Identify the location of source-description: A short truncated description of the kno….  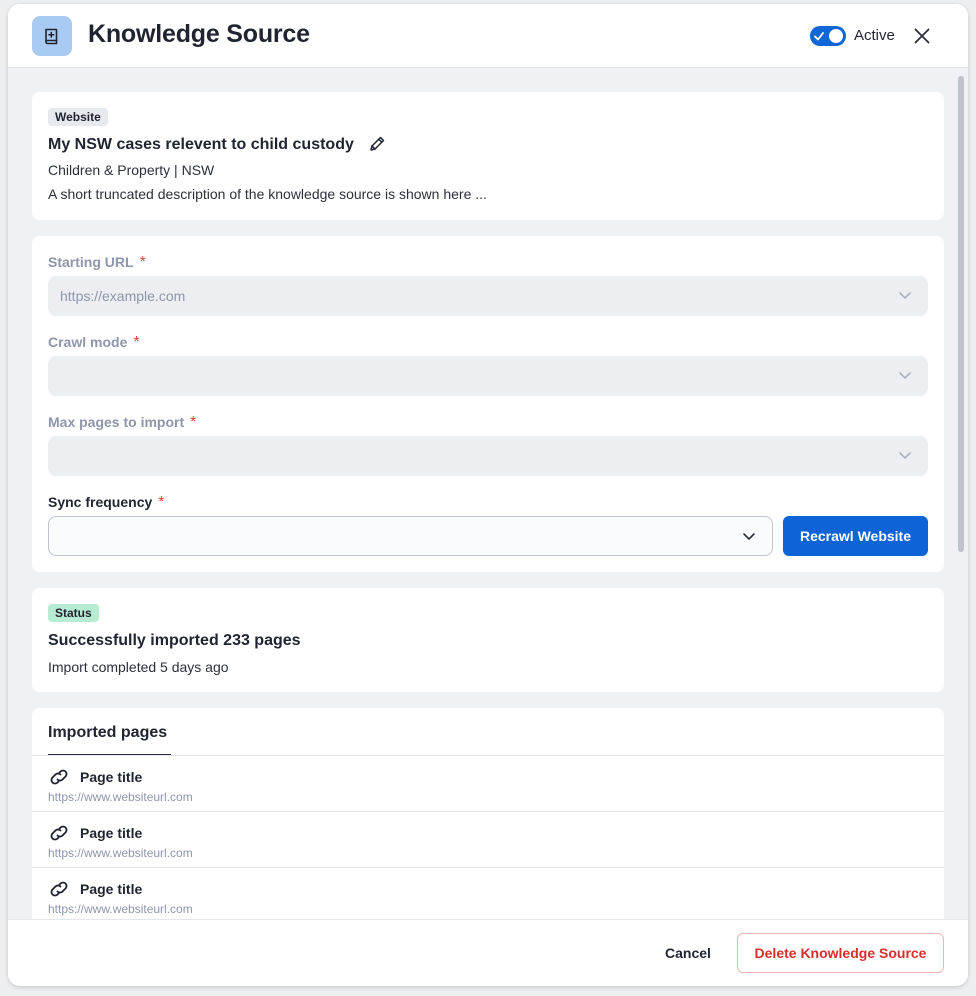
(267, 194).